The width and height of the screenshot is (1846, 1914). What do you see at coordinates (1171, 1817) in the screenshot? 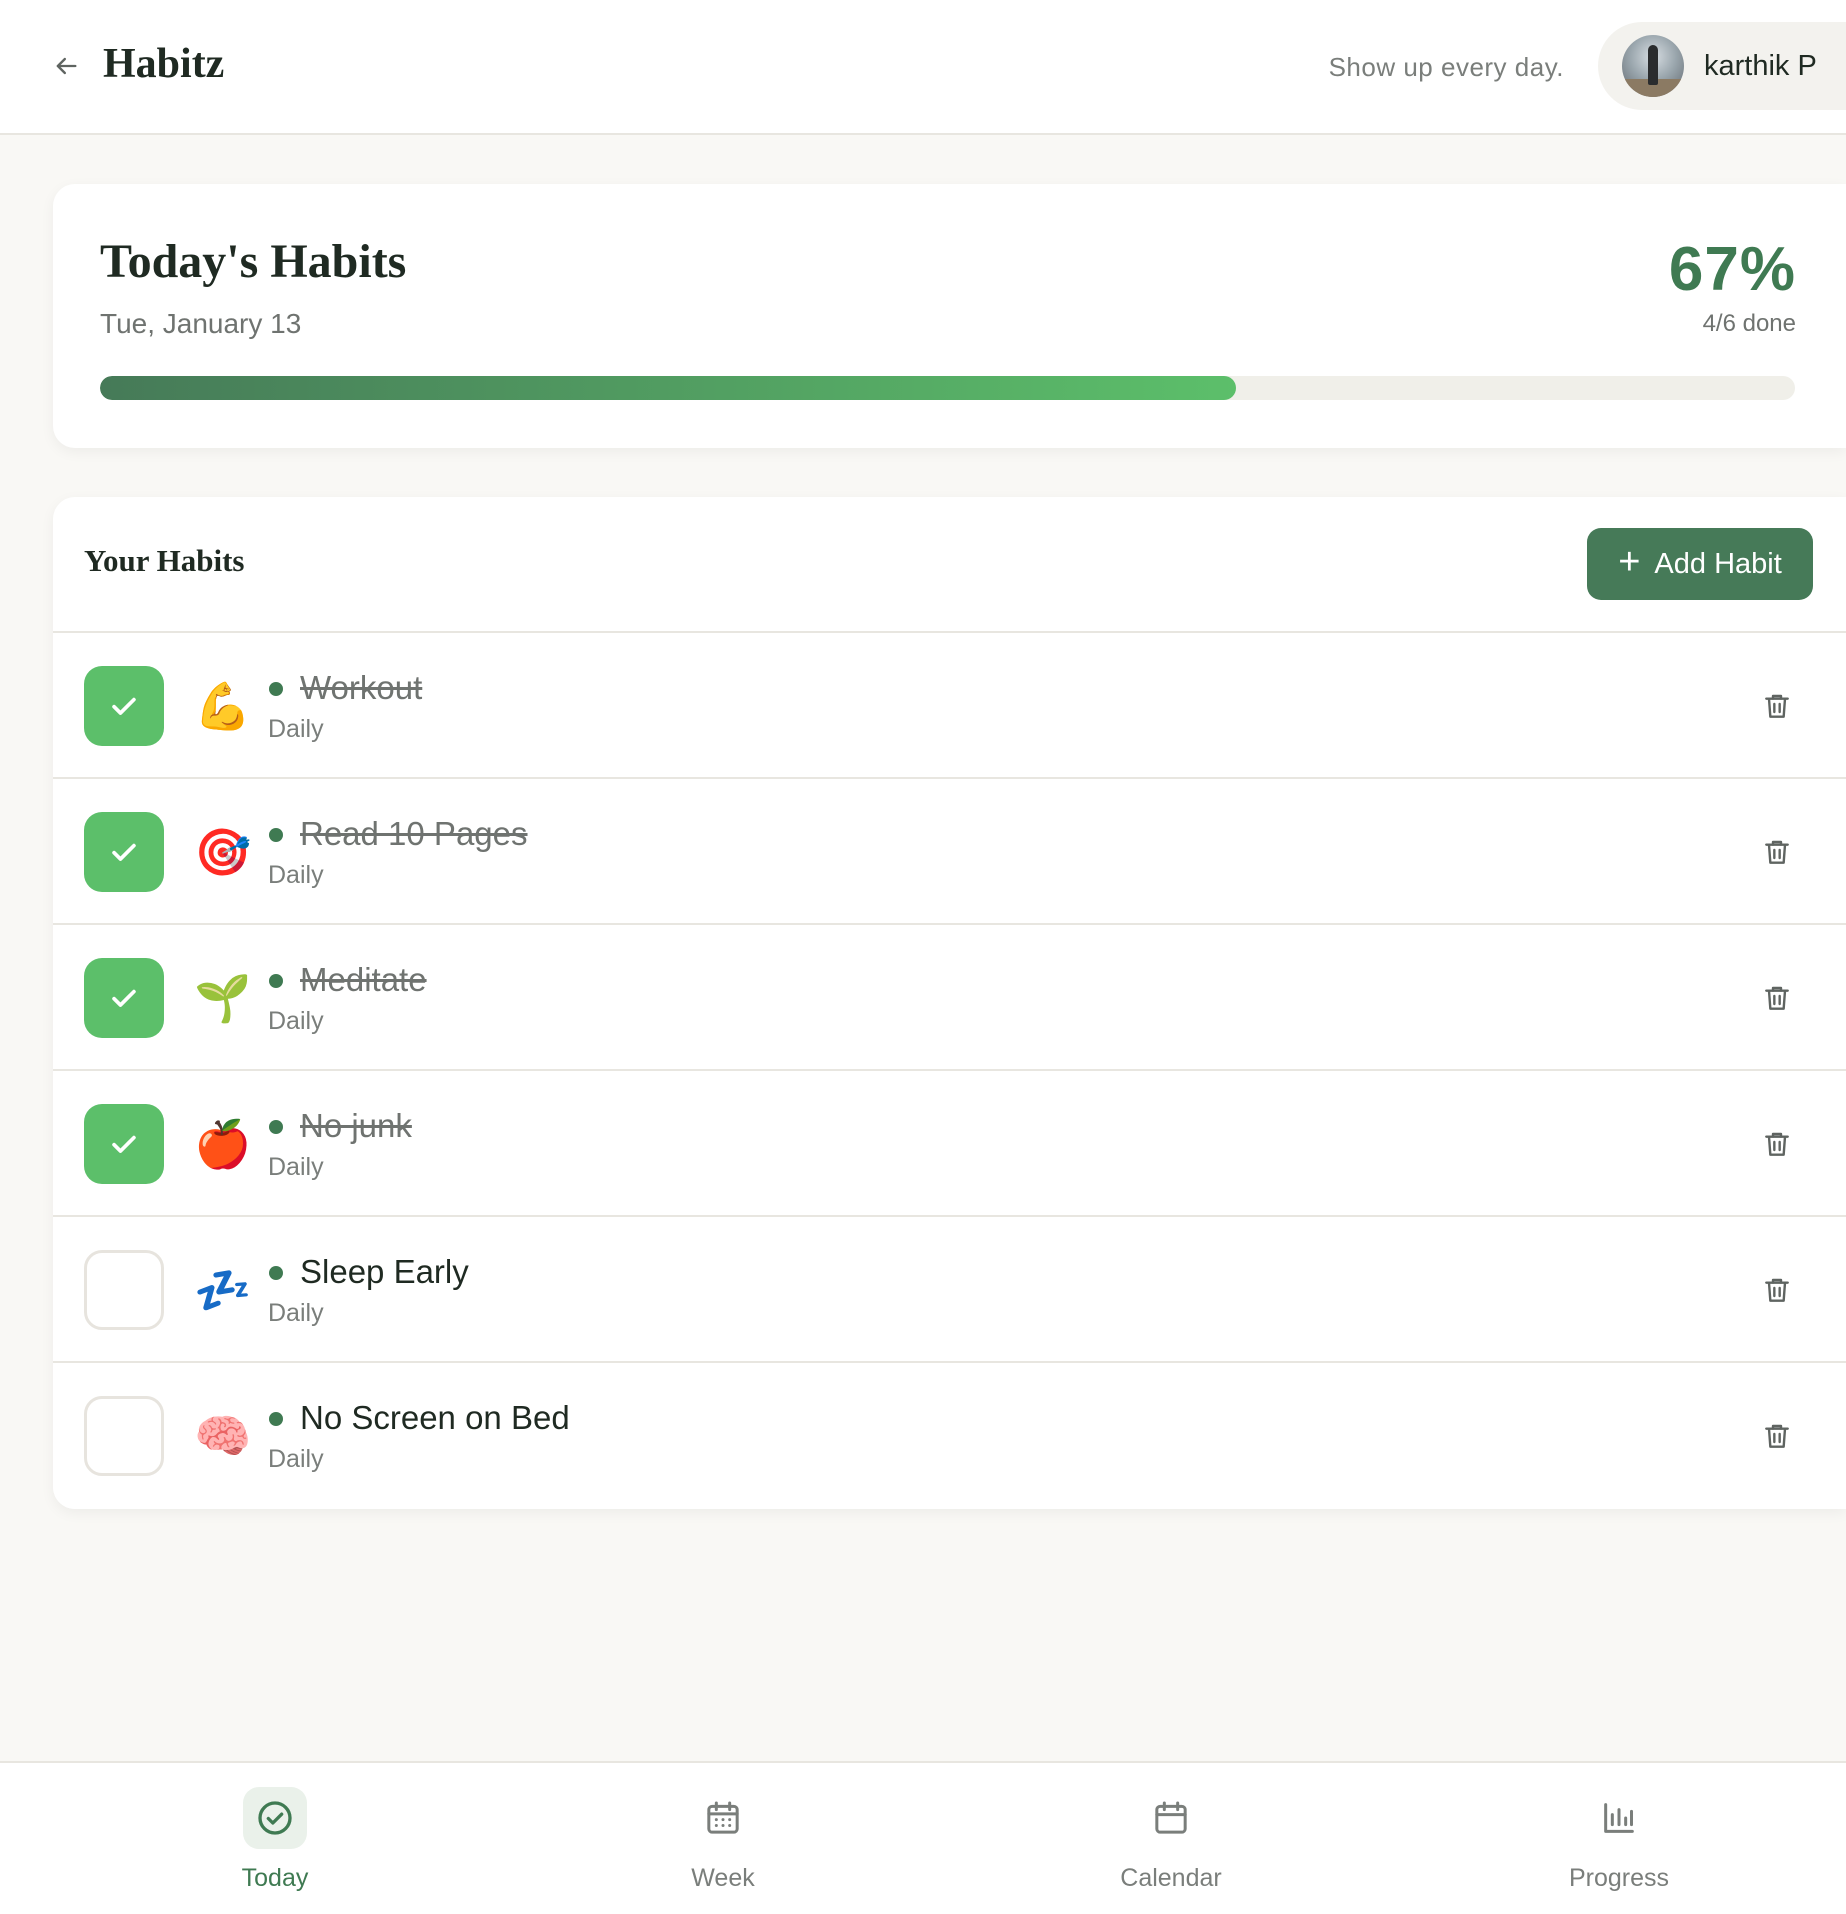
I see `calendar-icon` at bounding box center [1171, 1817].